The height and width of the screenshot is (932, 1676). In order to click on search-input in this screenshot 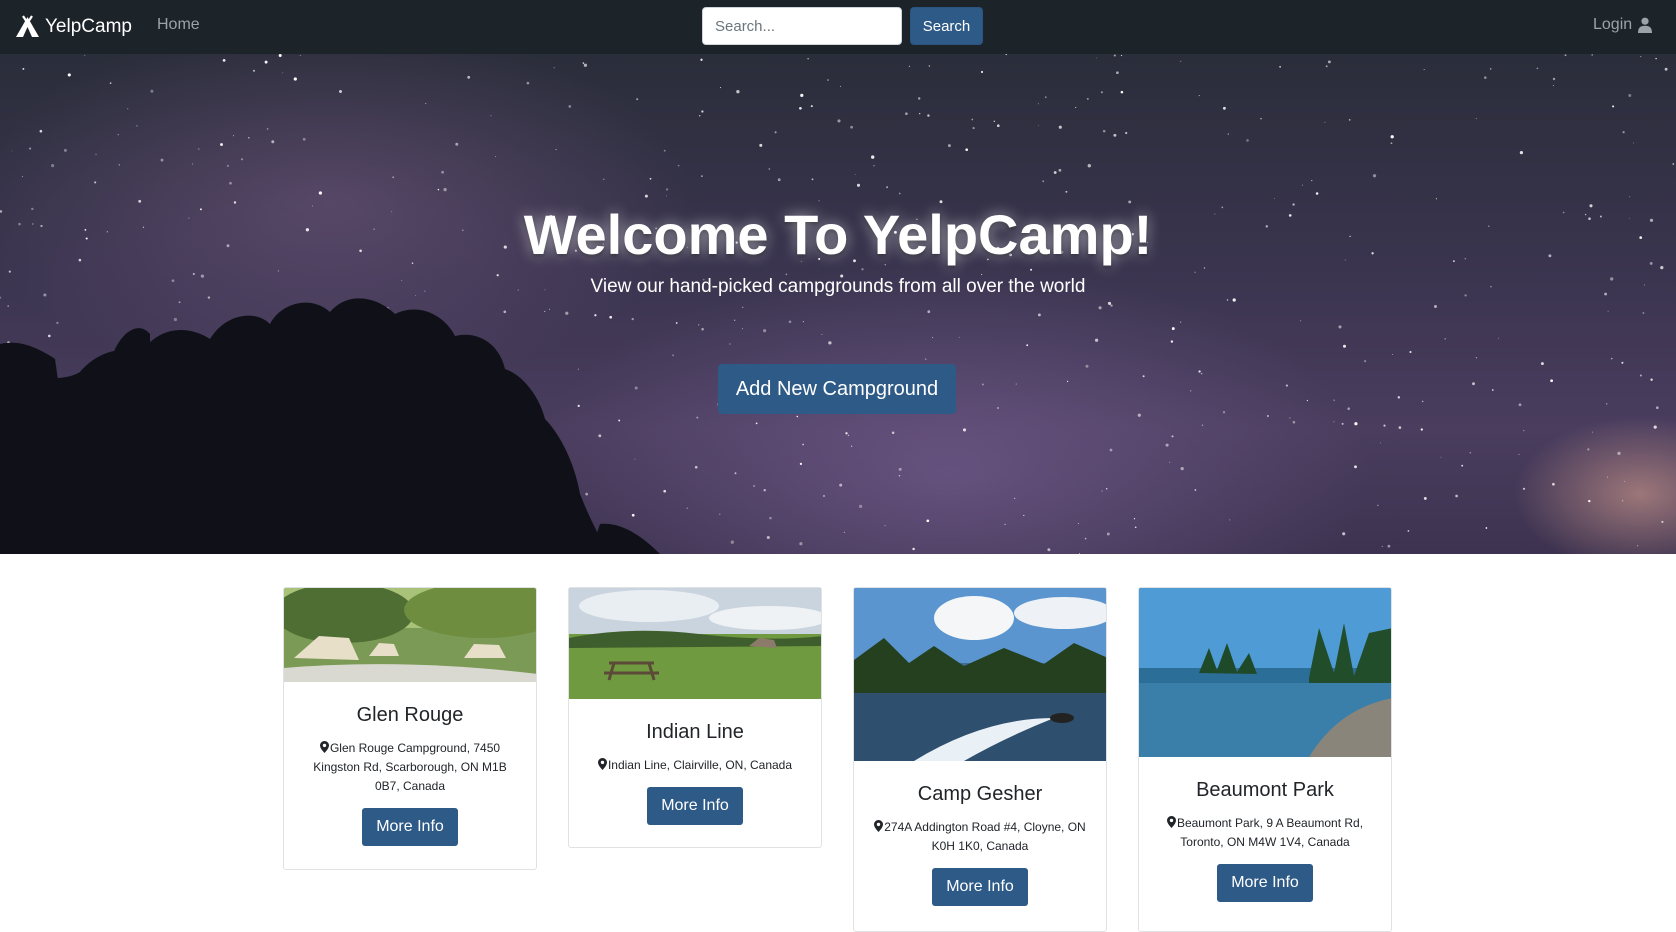, I will do `click(802, 26)`.